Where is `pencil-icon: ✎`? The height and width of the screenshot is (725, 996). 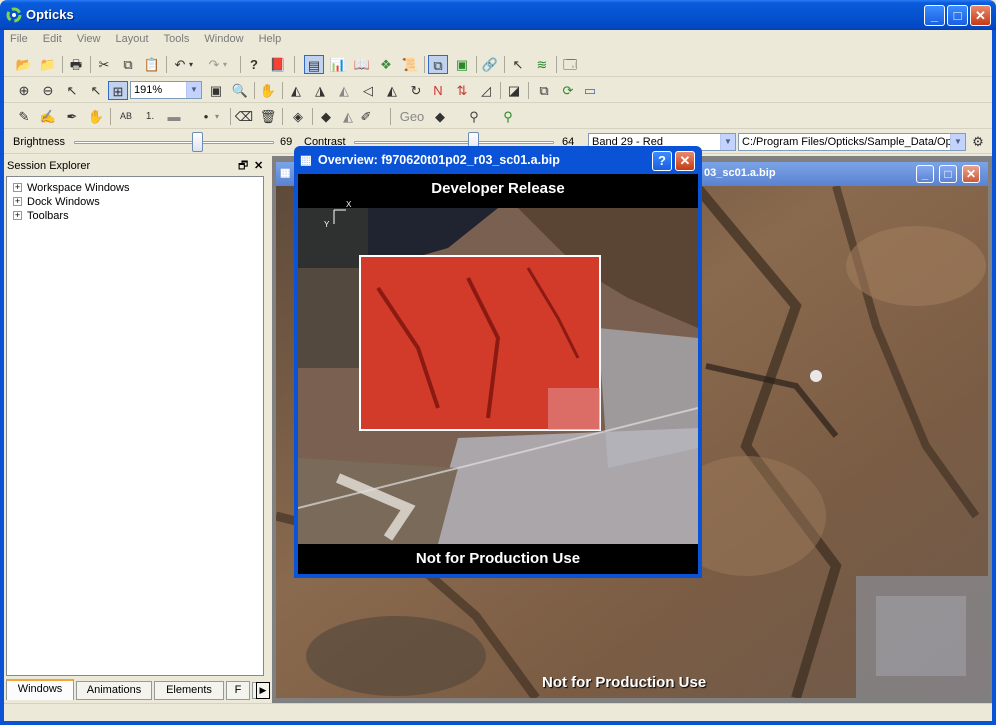
pencil-icon: ✎ is located at coordinates (24, 116).